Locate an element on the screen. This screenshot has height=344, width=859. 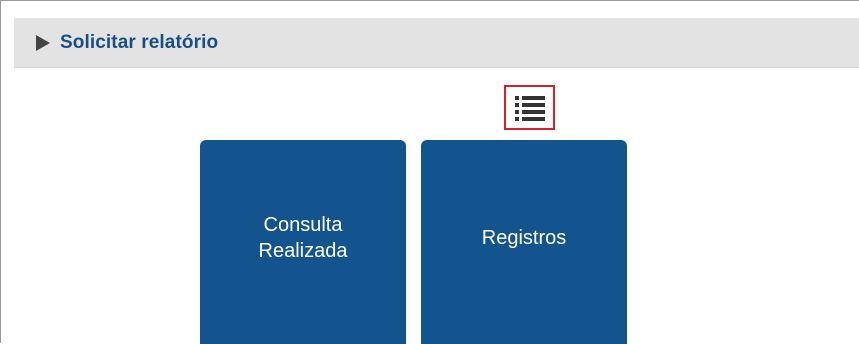
consulta-realizada-tile: Consulta Realizada is located at coordinates (303, 242).